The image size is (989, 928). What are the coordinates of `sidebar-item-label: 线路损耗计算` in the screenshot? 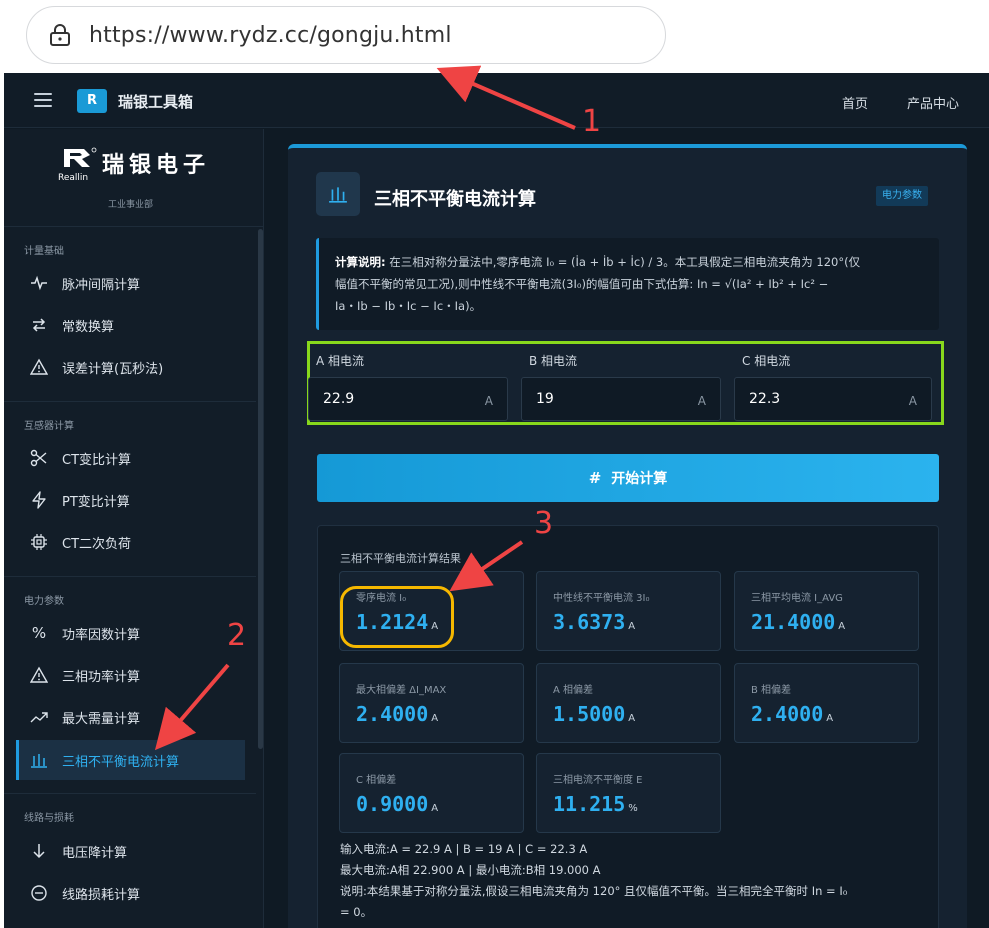 It's located at (101, 895).